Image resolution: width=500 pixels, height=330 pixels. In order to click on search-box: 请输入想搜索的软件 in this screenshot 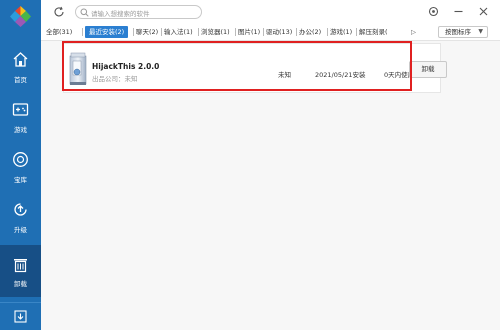, I will do `click(138, 12)`.